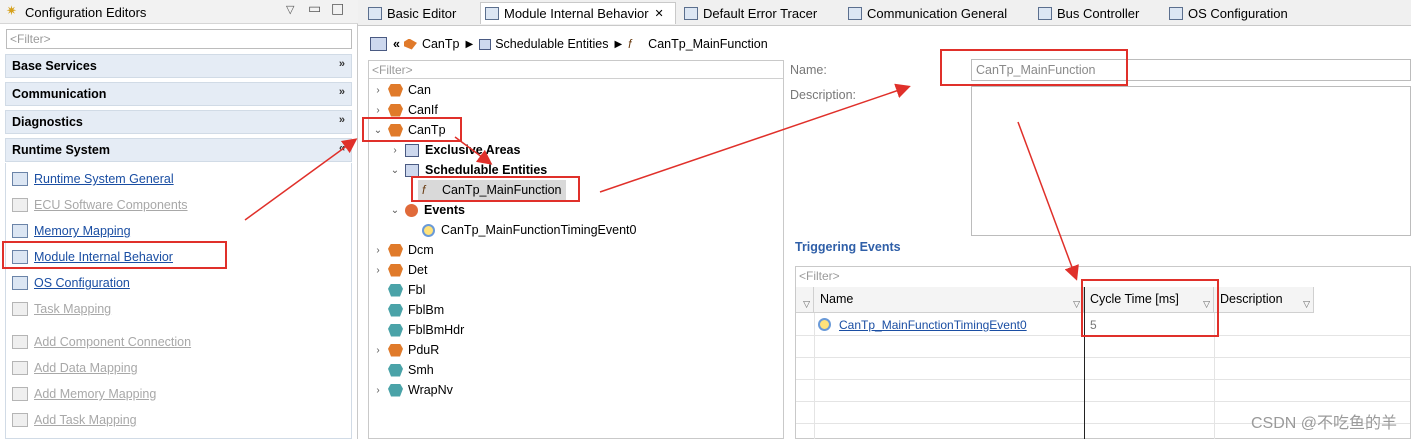 The image size is (1411, 439). I want to click on arrow-to-mainfunction, so click(473, 150).